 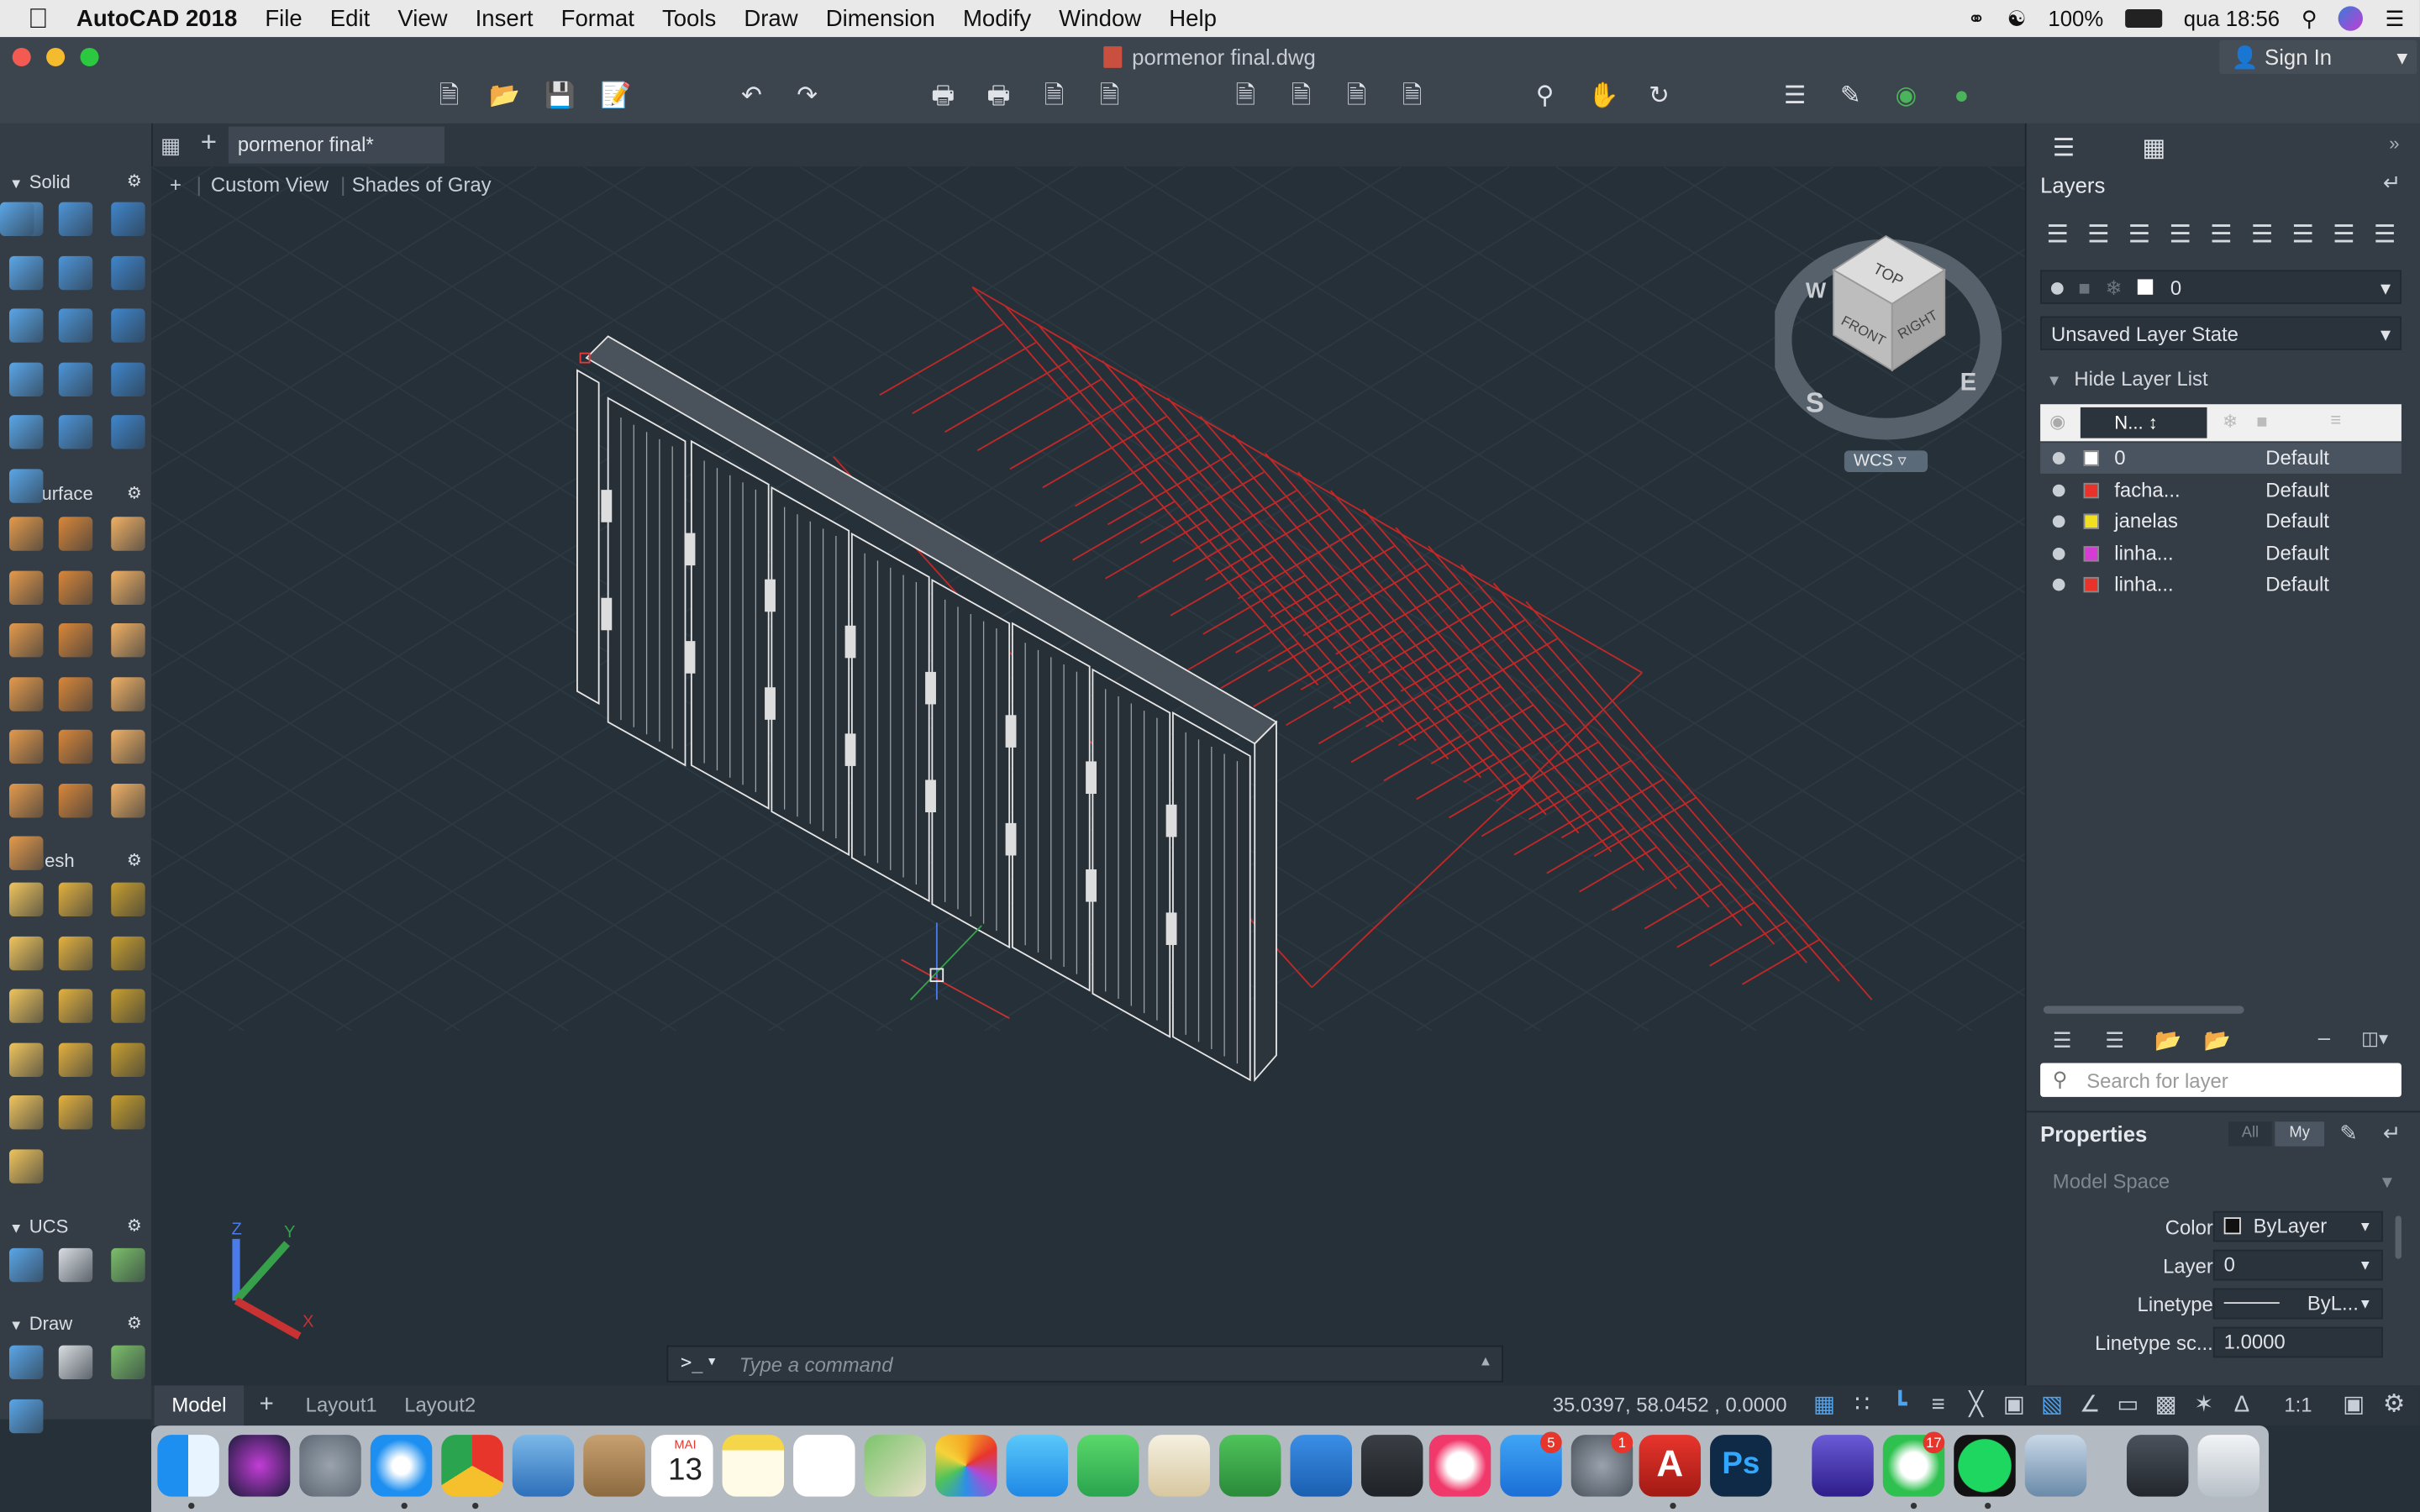 I want to click on numbers-icon, so click(x=1249, y=1466).